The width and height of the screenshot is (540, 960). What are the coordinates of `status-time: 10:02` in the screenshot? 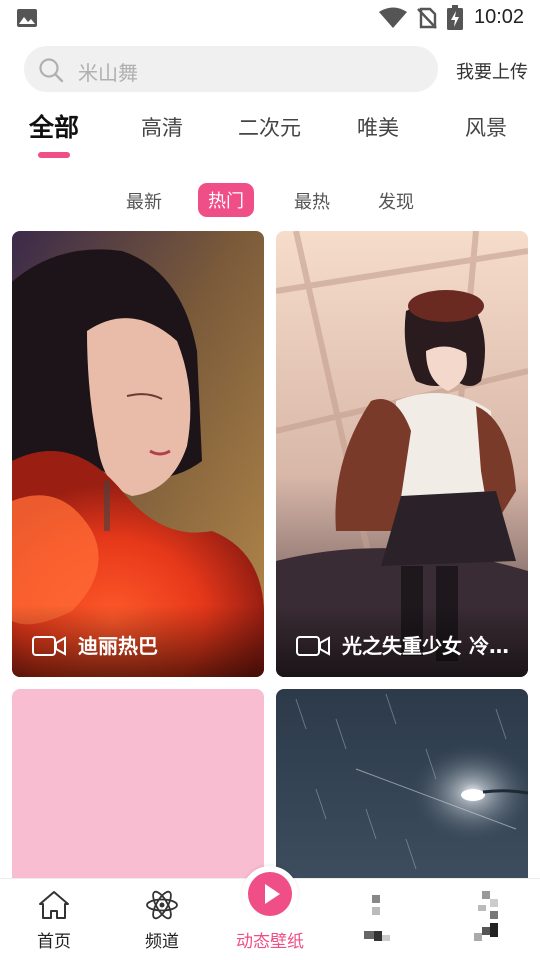 It's located at (499, 17).